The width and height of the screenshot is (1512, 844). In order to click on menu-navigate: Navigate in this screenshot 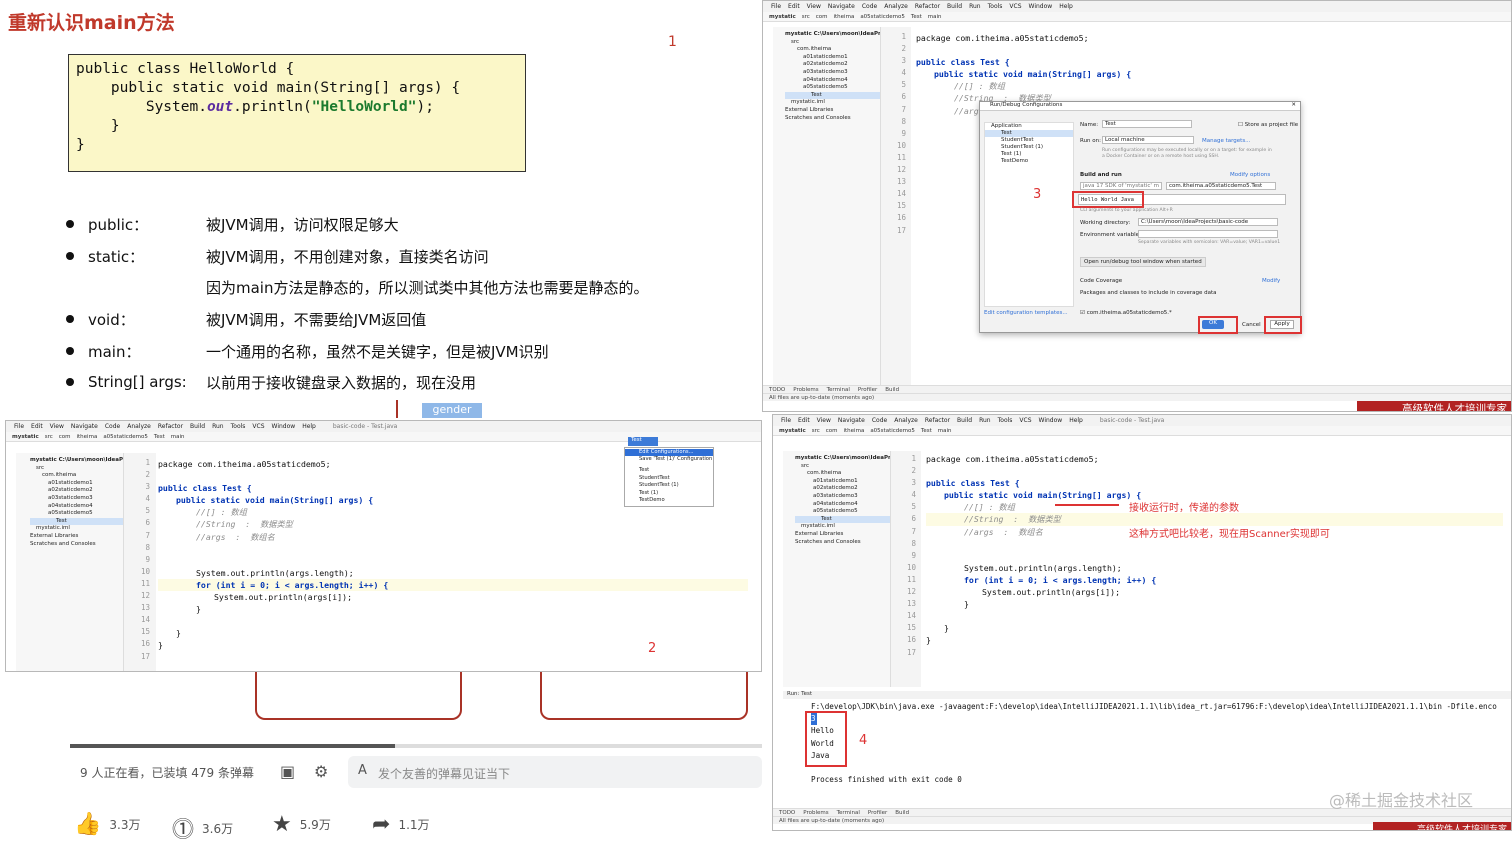, I will do `click(841, 6)`.